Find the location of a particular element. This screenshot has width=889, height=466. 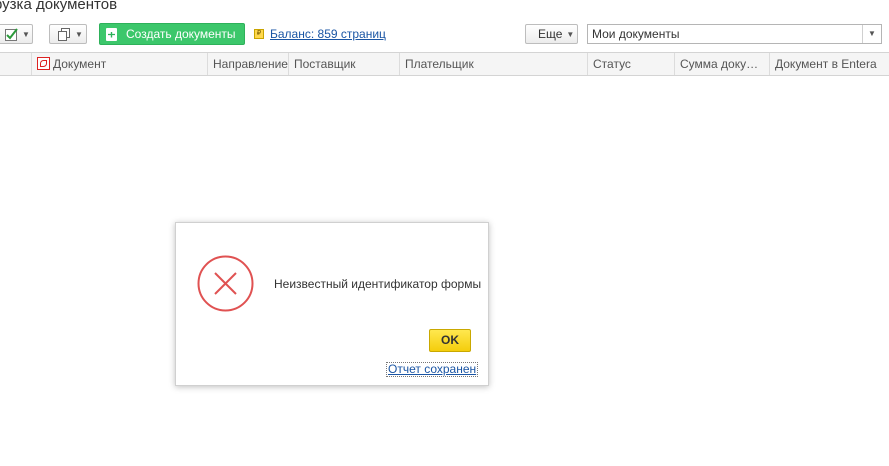

more-button: Еще ▼ is located at coordinates (551, 34).